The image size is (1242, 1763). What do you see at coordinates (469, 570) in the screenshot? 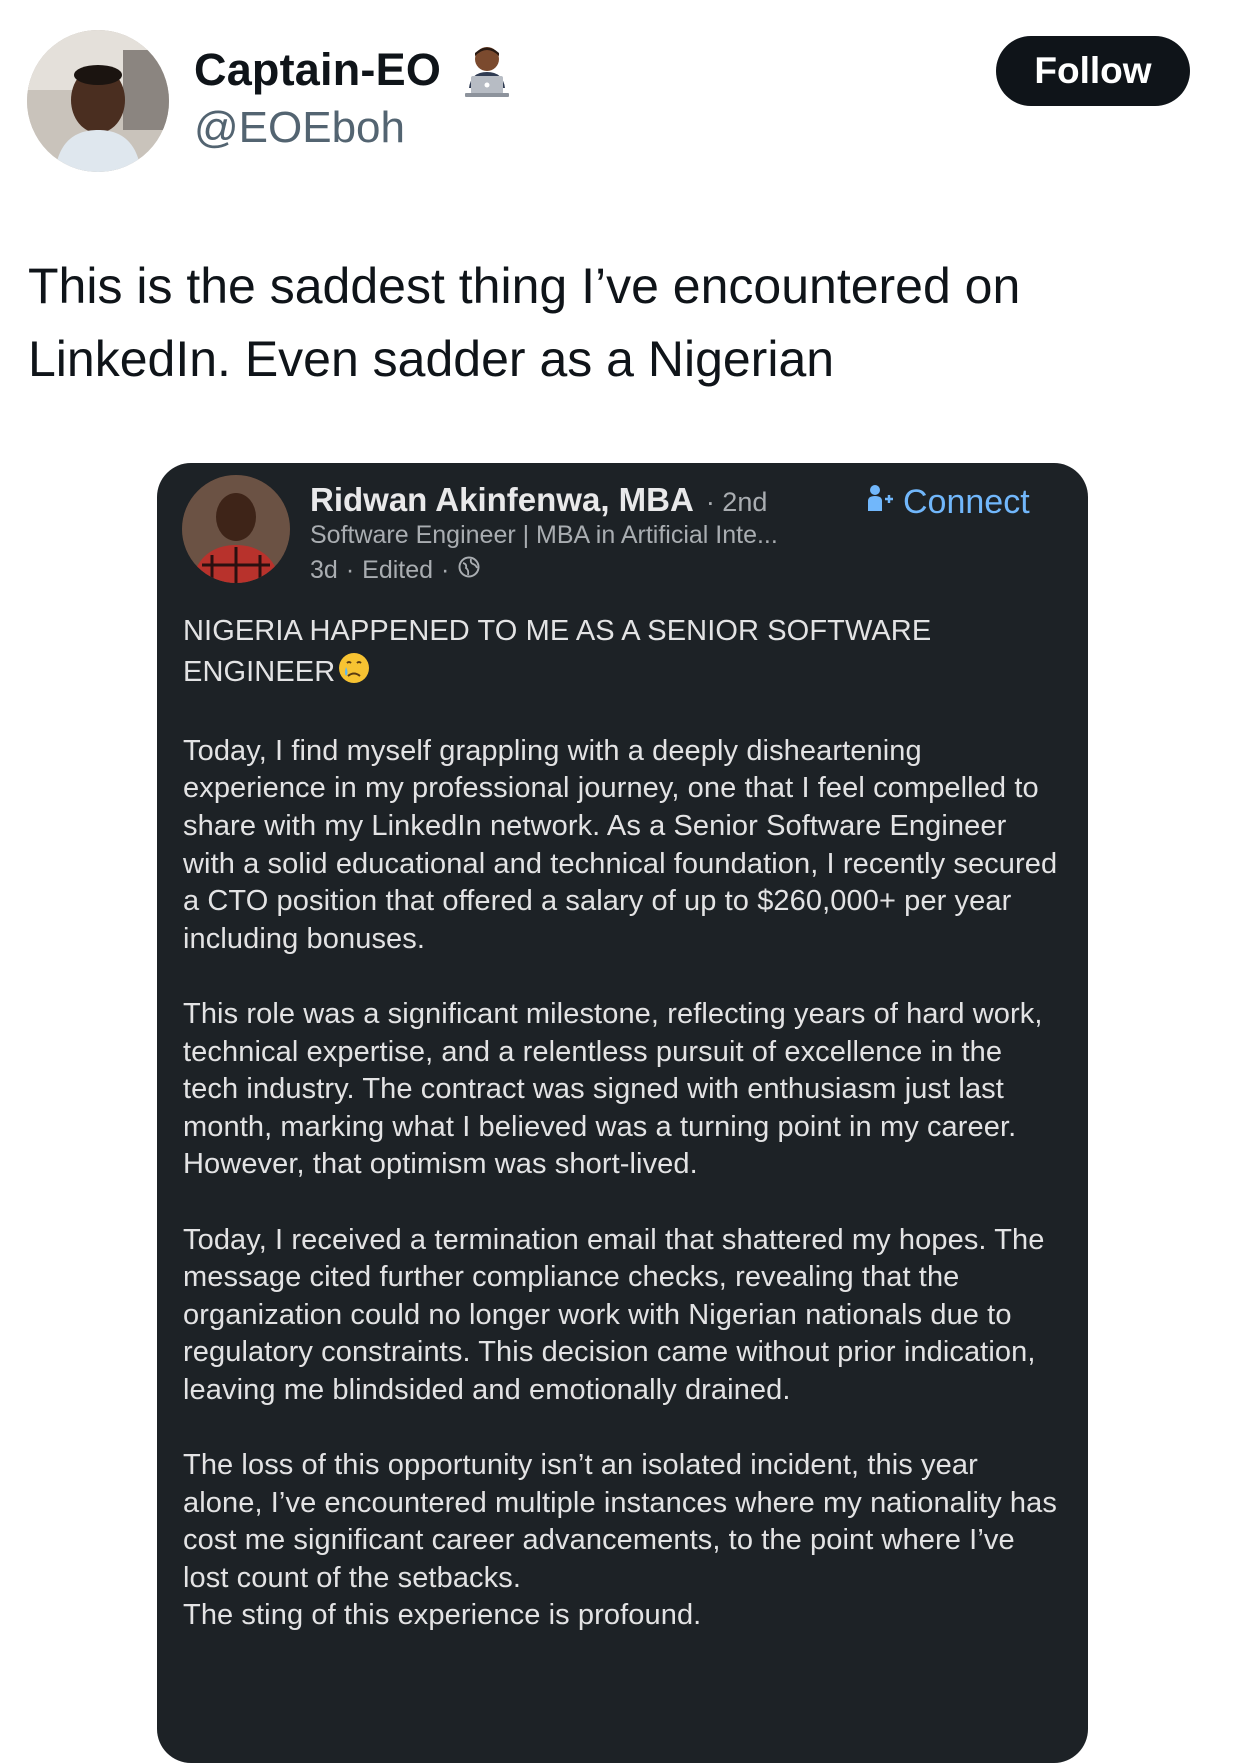
I see `globe-icon` at bounding box center [469, 570].